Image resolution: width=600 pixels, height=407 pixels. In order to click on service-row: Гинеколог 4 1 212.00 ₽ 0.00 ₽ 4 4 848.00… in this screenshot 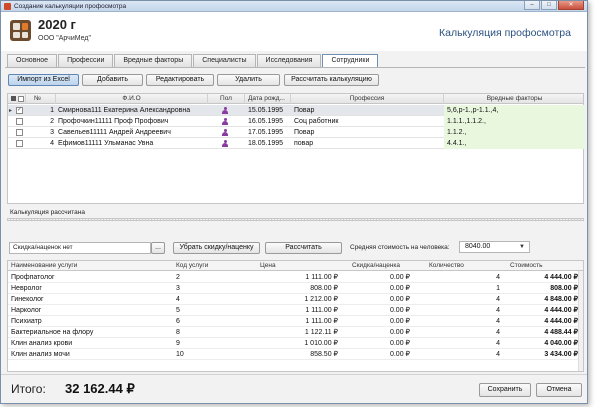, I will do `click(295, 299)`.